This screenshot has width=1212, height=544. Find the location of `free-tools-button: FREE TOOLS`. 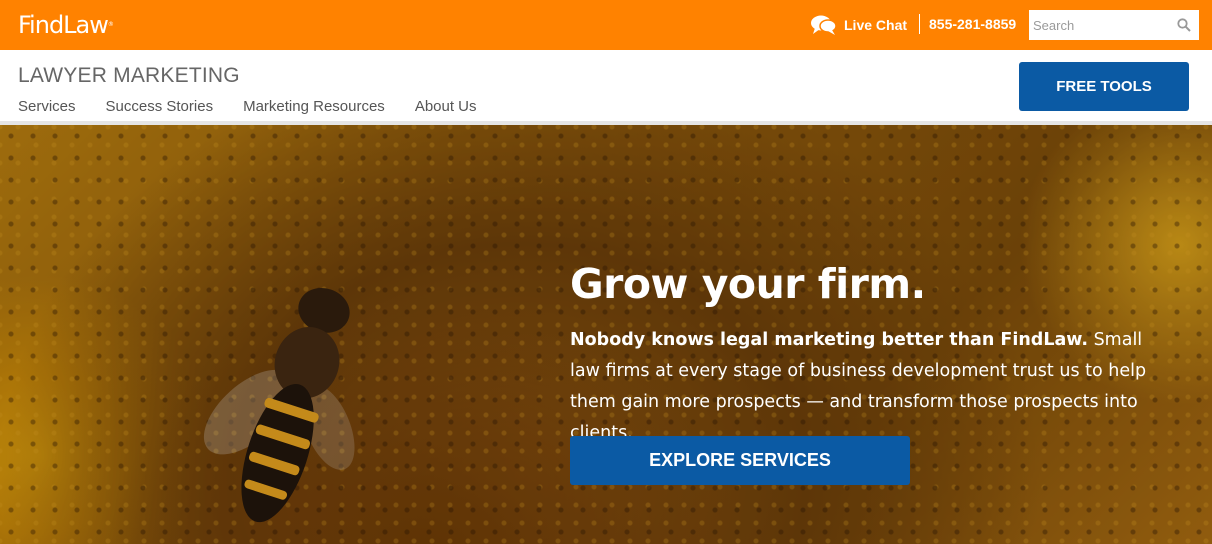

free-tools-button: FREE TOOLS is located at coordinates (1104, 86).